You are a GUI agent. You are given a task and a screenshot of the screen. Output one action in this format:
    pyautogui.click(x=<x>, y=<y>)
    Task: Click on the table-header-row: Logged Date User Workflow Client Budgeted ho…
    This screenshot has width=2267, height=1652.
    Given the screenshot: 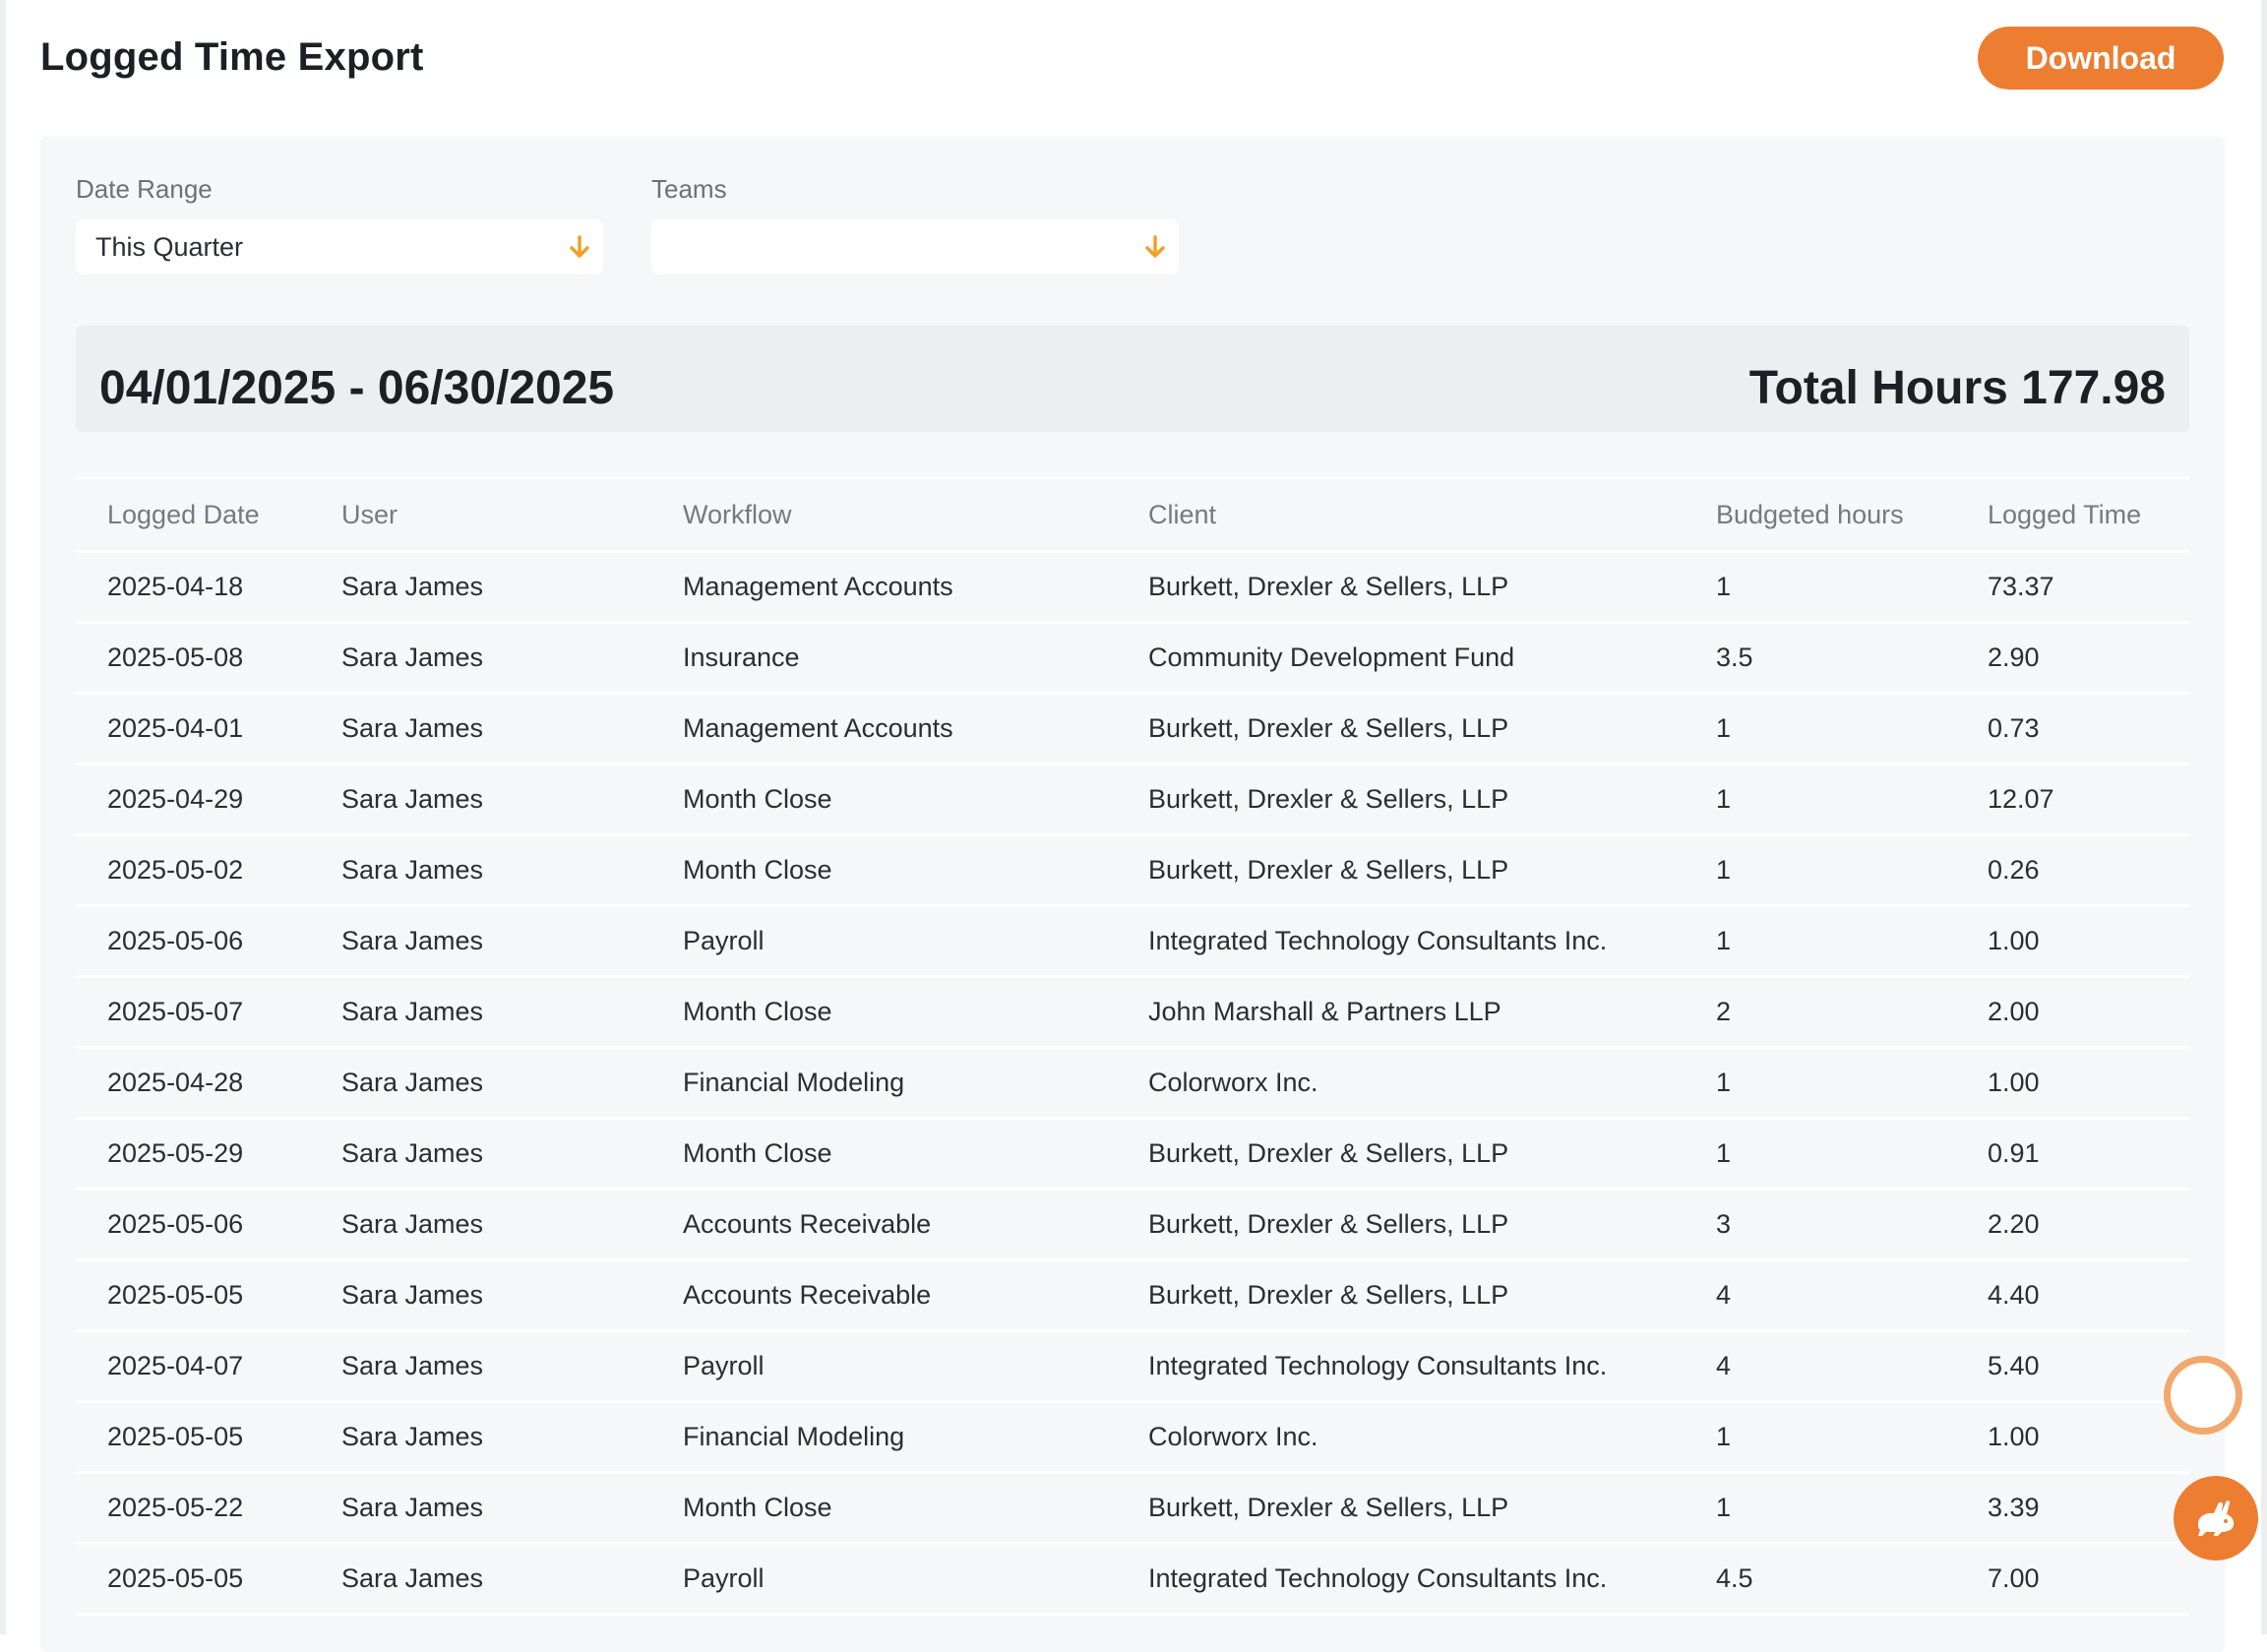 What is the action you would take?
    pyautogui.click(x=1132, y=514)
    